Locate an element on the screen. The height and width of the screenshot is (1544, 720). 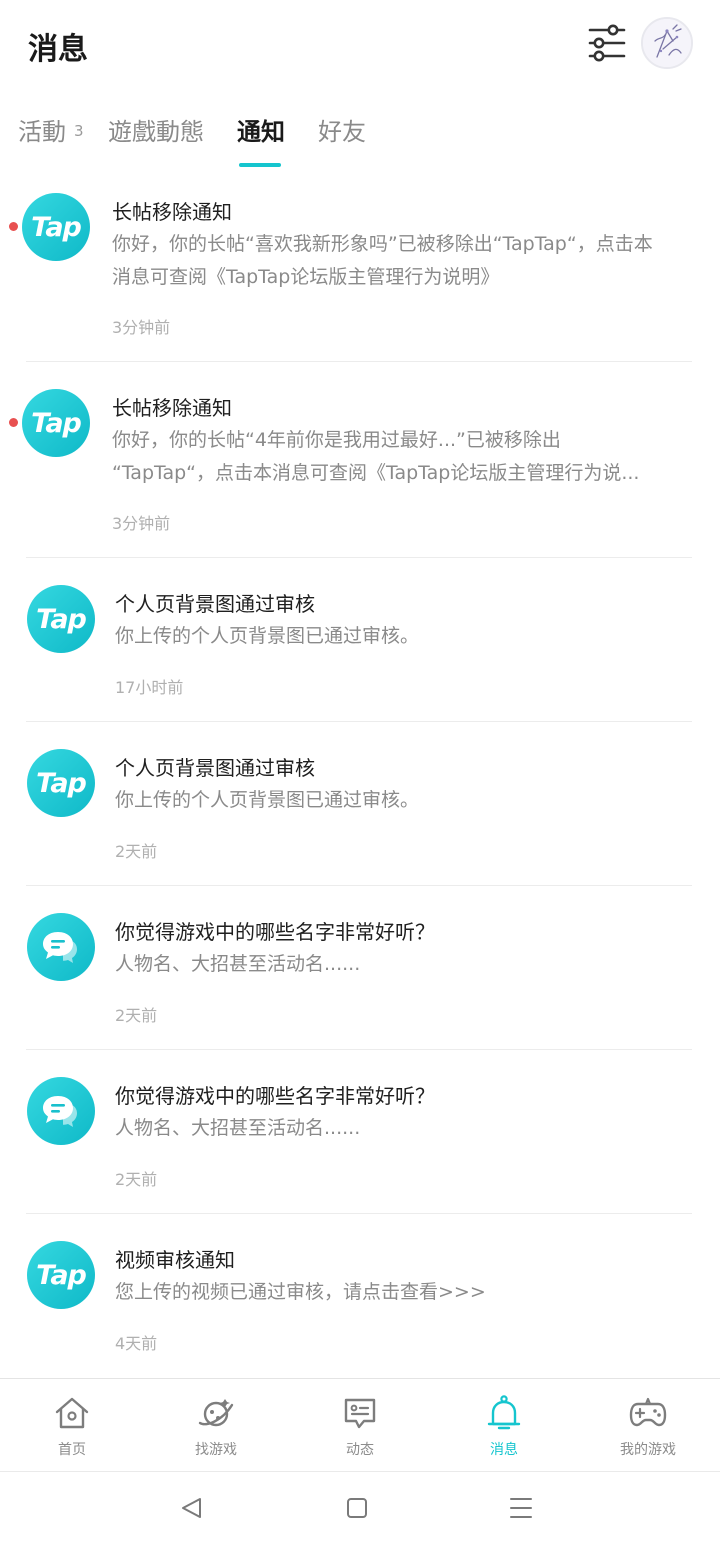
nav-home: 首页 is located at coordinates (72, 1425).